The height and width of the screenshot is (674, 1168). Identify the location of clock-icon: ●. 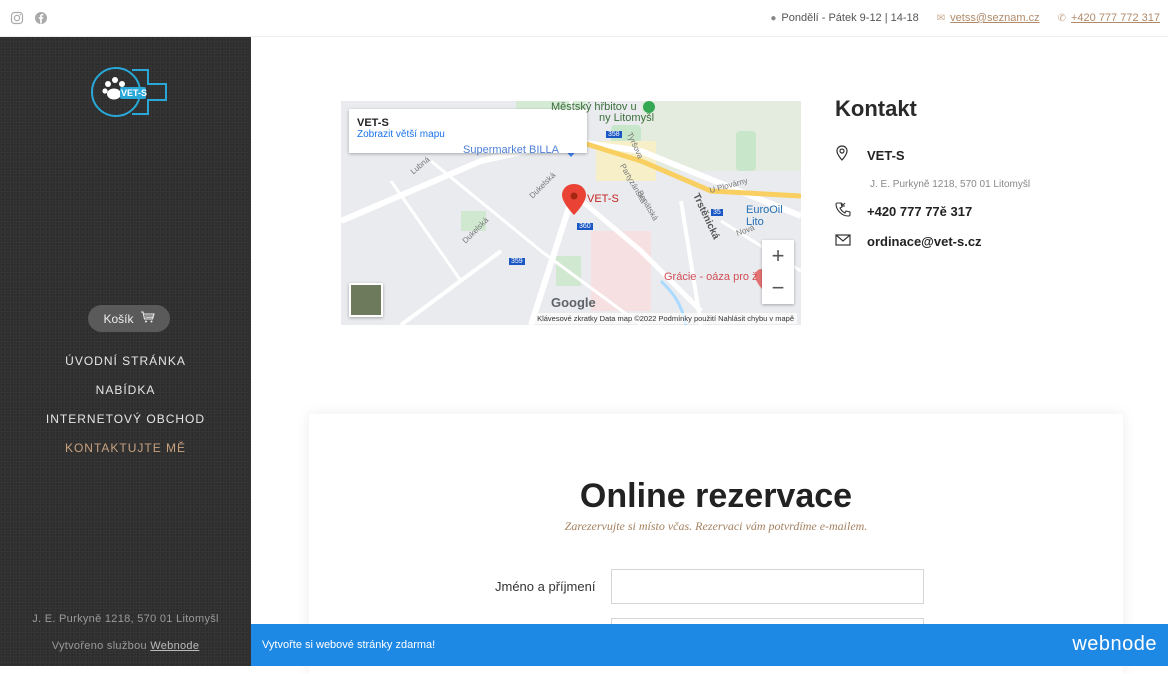
(773, 18).